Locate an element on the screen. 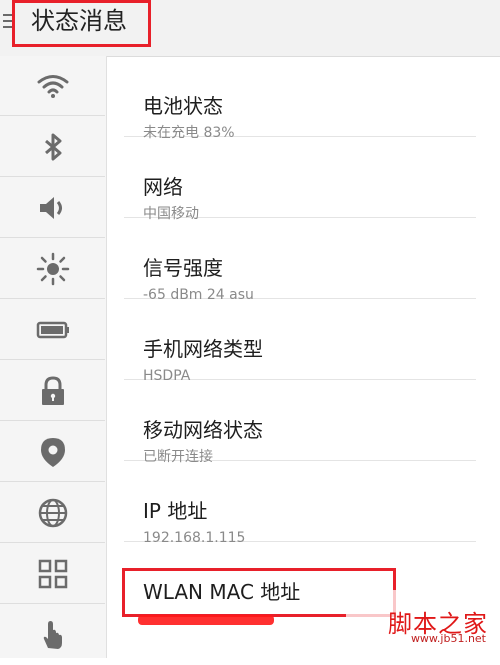 This screenshot has height=665, width=500. row-title: IP 地址 is located at coordinates (175, 511).